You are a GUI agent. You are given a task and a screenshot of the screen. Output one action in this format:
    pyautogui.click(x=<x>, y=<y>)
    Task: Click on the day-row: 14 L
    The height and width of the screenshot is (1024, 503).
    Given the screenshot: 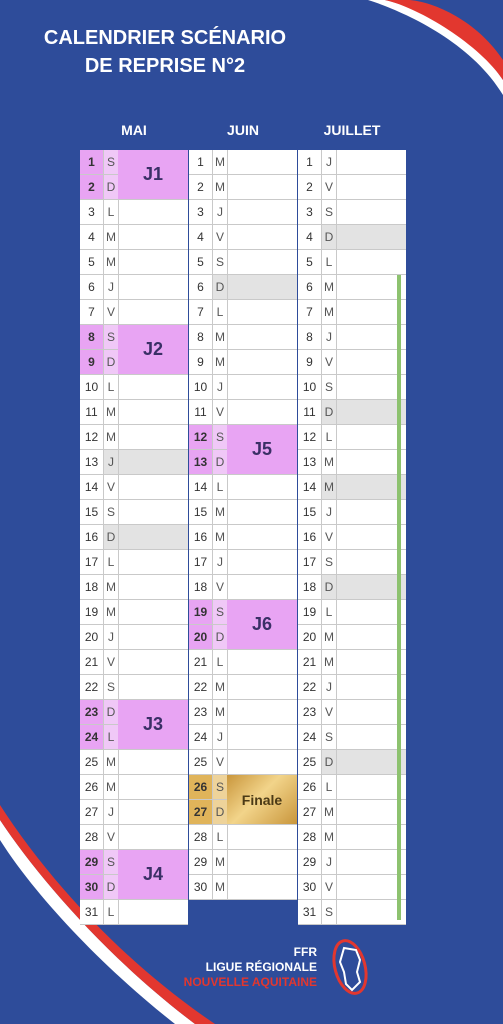 What is the action you would take?
    pyautogui.click(x=243, y=487)
    